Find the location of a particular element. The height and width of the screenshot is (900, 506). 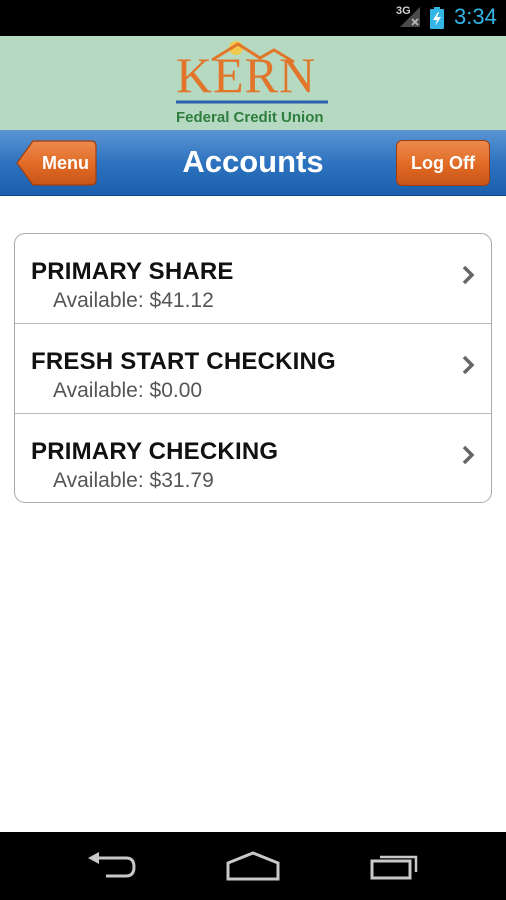

system-nav-bar is located at coordinates (253, 866).